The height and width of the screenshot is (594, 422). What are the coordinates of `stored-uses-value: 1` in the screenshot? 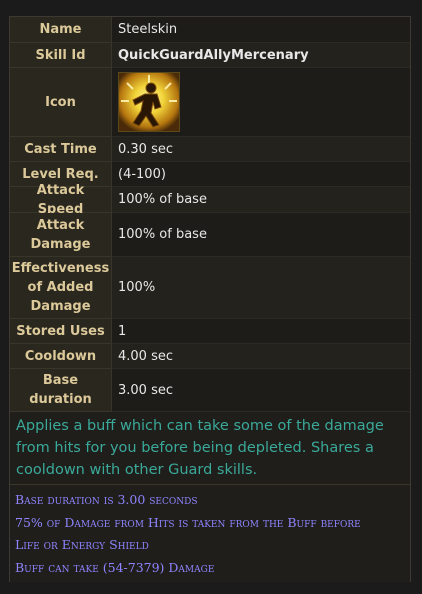 It's located at (260, 331).